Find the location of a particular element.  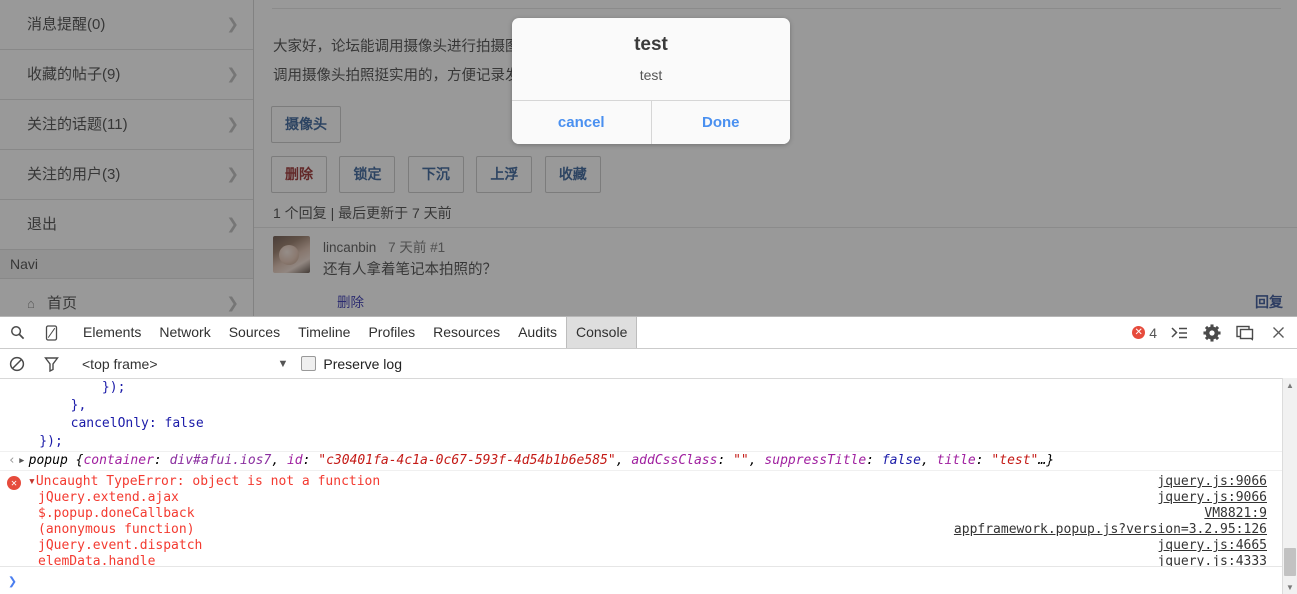

settings-gear-icon is located at coordinates (1212, 333).